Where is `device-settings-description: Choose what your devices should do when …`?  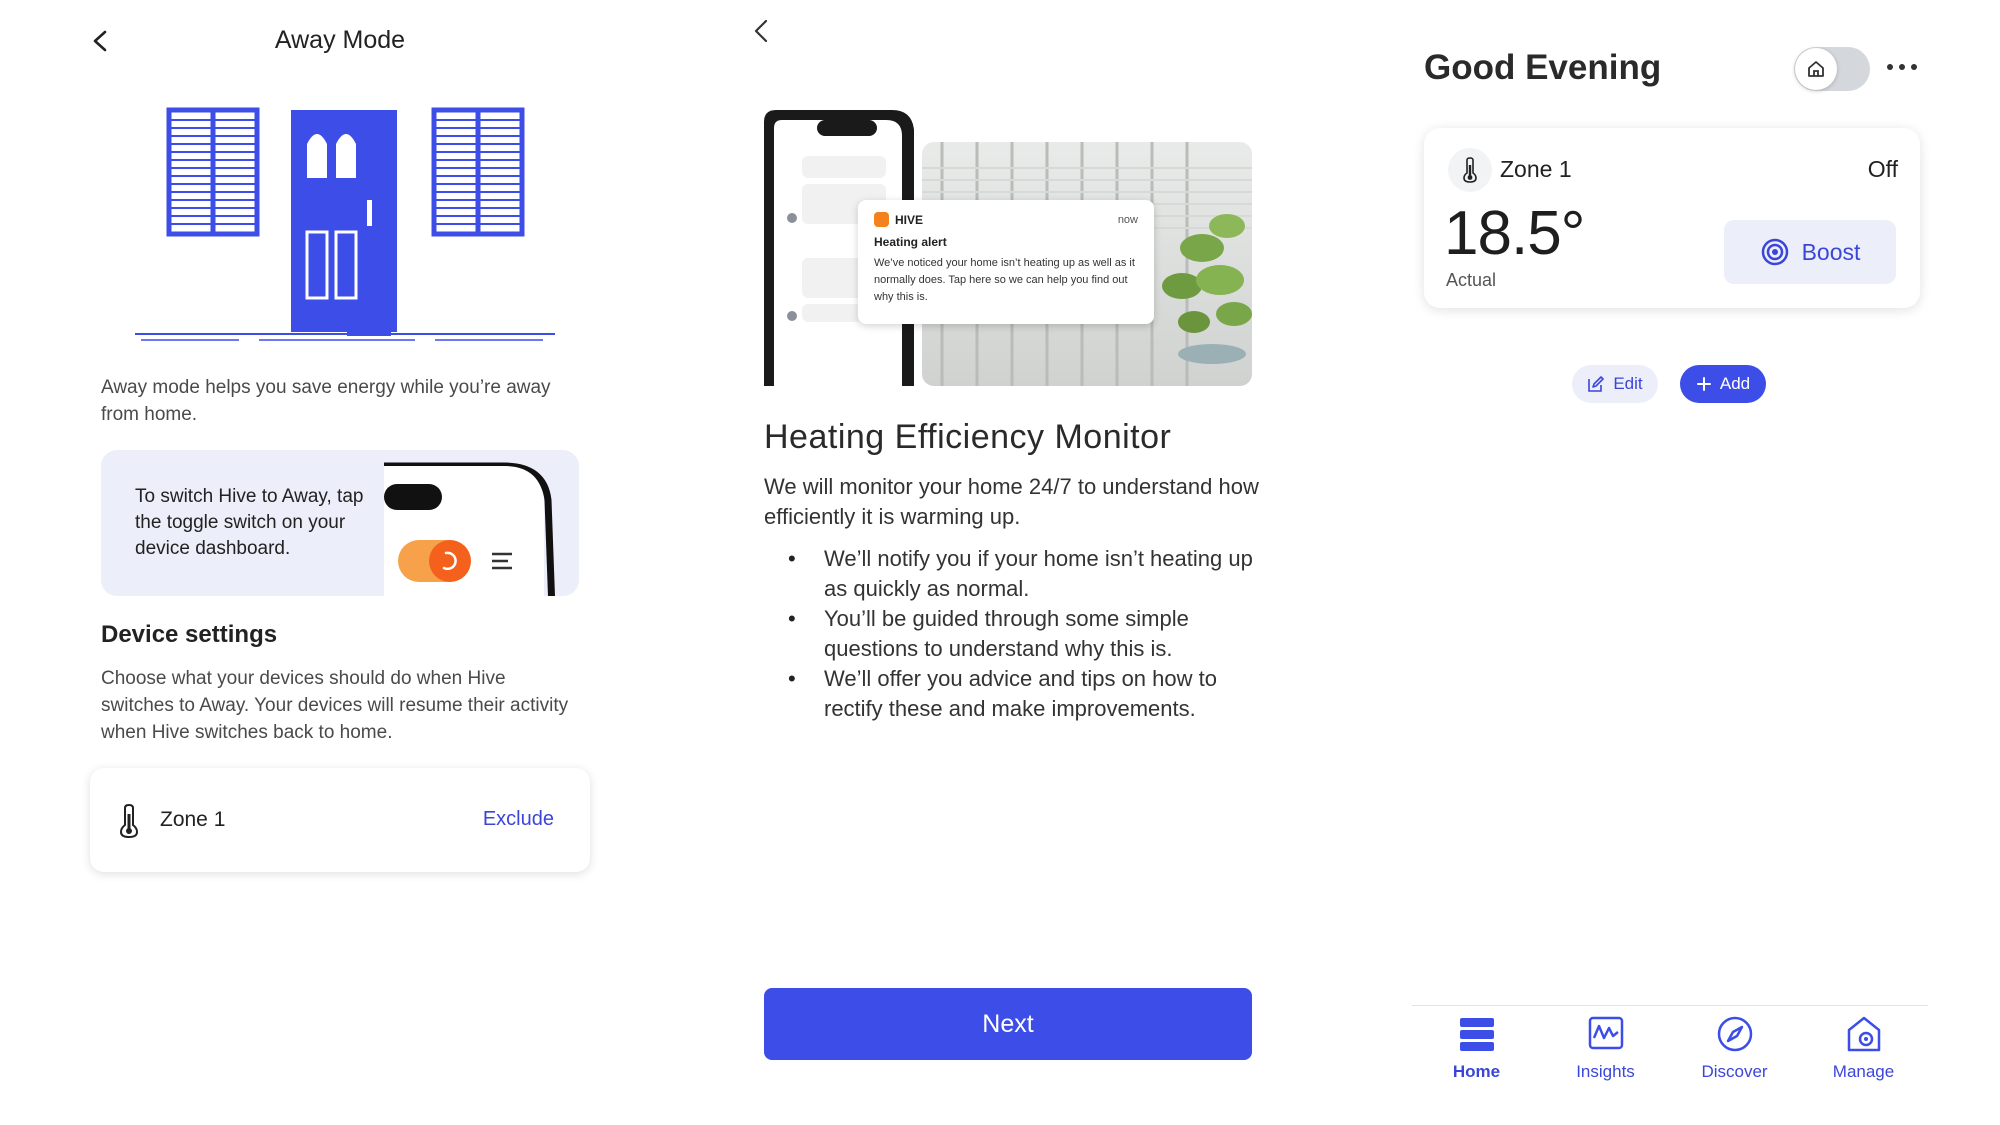
device-settings-description: Choose what your devices should do when … is located at coordinates (335, 705).